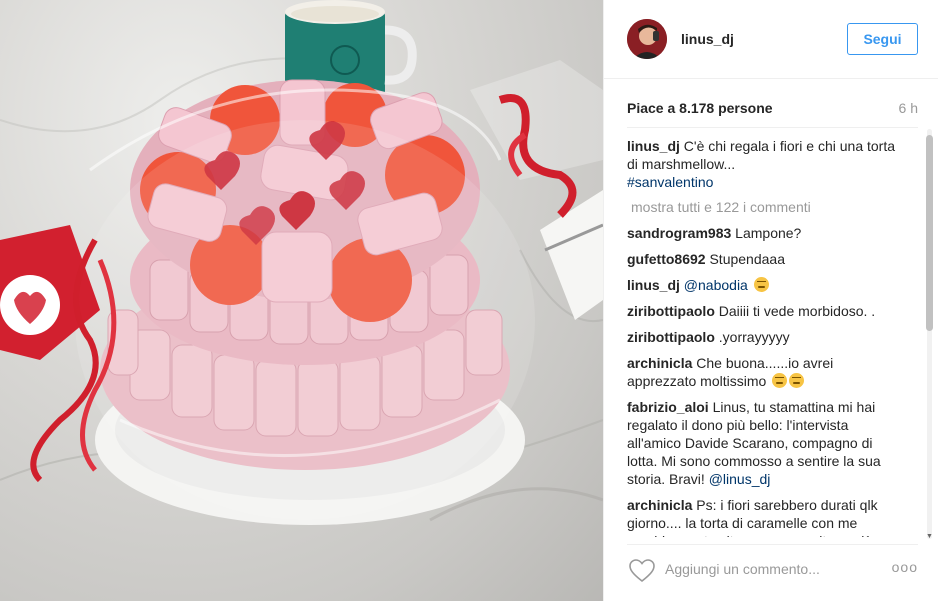 The height and width of the screenshot is (601, 938). I want to click on likes-row: Piace a 8.178 persone 6 h, so click(772, 110).